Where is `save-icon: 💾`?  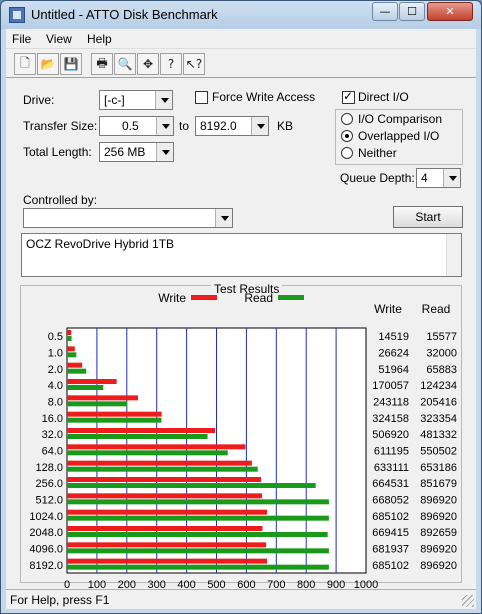
save-icon: 💾 is located at coordinates (71, 64).